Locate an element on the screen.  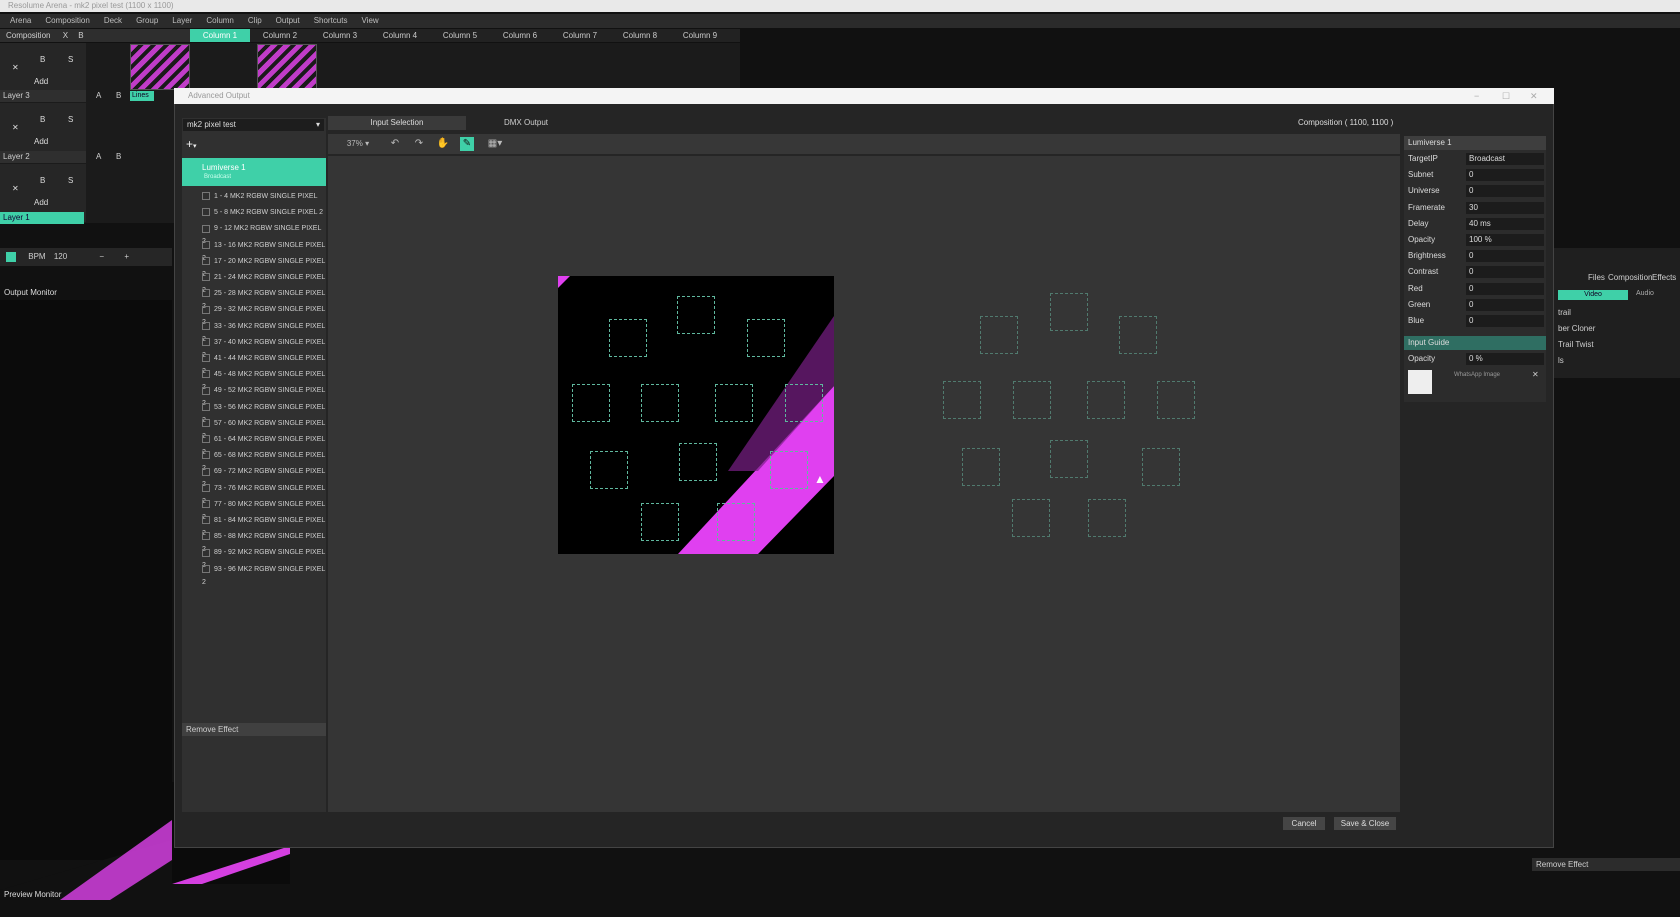
fixture-item: 1 - 4 MK2 RGBW SINGLE PIXEL is located at coordinates (264, 196).